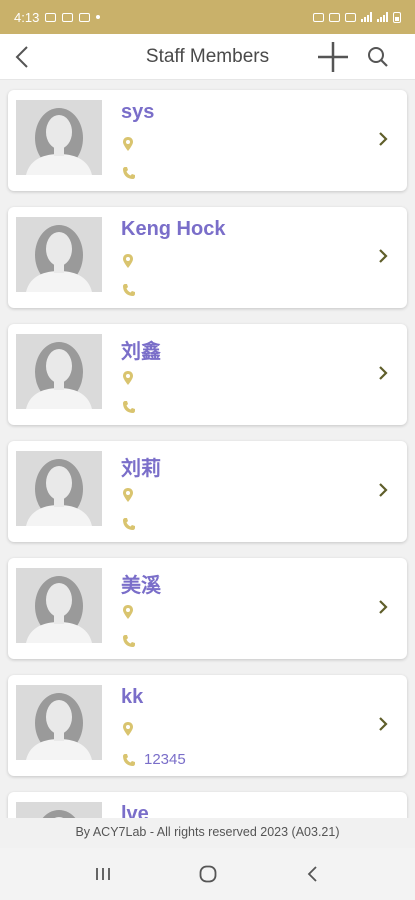 The height and width of the screenshot is (900, 415). What do you see at coordinates (135, 810) in the screenshot?
I see `staff-name: lve` at bounding box center [135, 810].